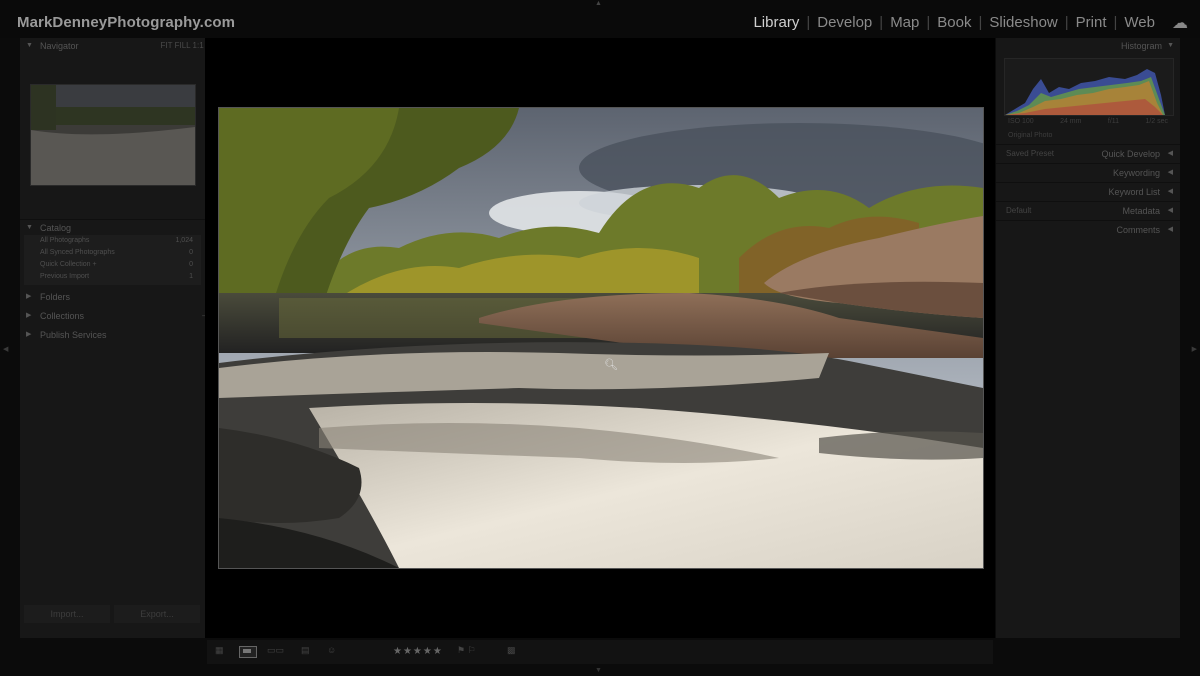 This screenshot has height=676, width=1200. Describe the element at coordinates (904, 22) in the screenshot. I see `module-map: Map` at that location.